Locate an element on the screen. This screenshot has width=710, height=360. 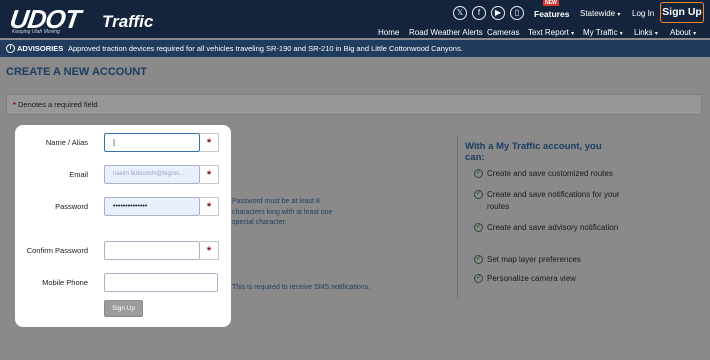
nav-about: About ▾ is located at coordinates (683, 32).